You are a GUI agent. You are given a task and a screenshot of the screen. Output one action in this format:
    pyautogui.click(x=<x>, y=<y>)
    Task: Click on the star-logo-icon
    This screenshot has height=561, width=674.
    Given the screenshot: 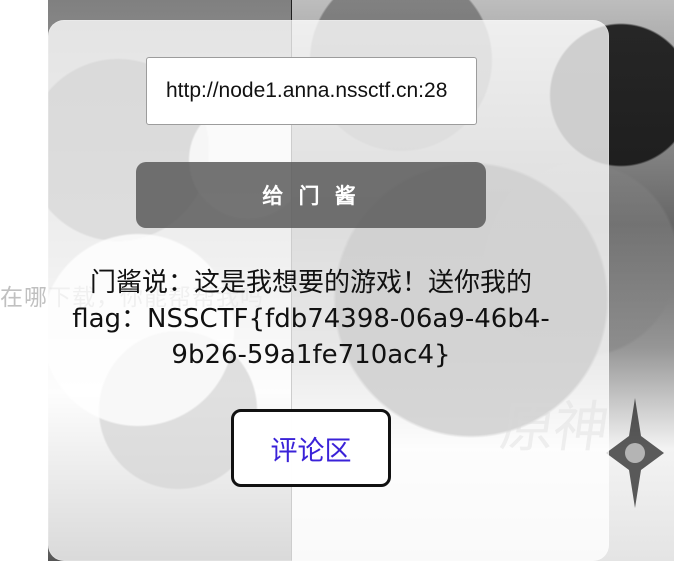 What is the action you would take?
    pyautogui.click(x=635, y=453)
    